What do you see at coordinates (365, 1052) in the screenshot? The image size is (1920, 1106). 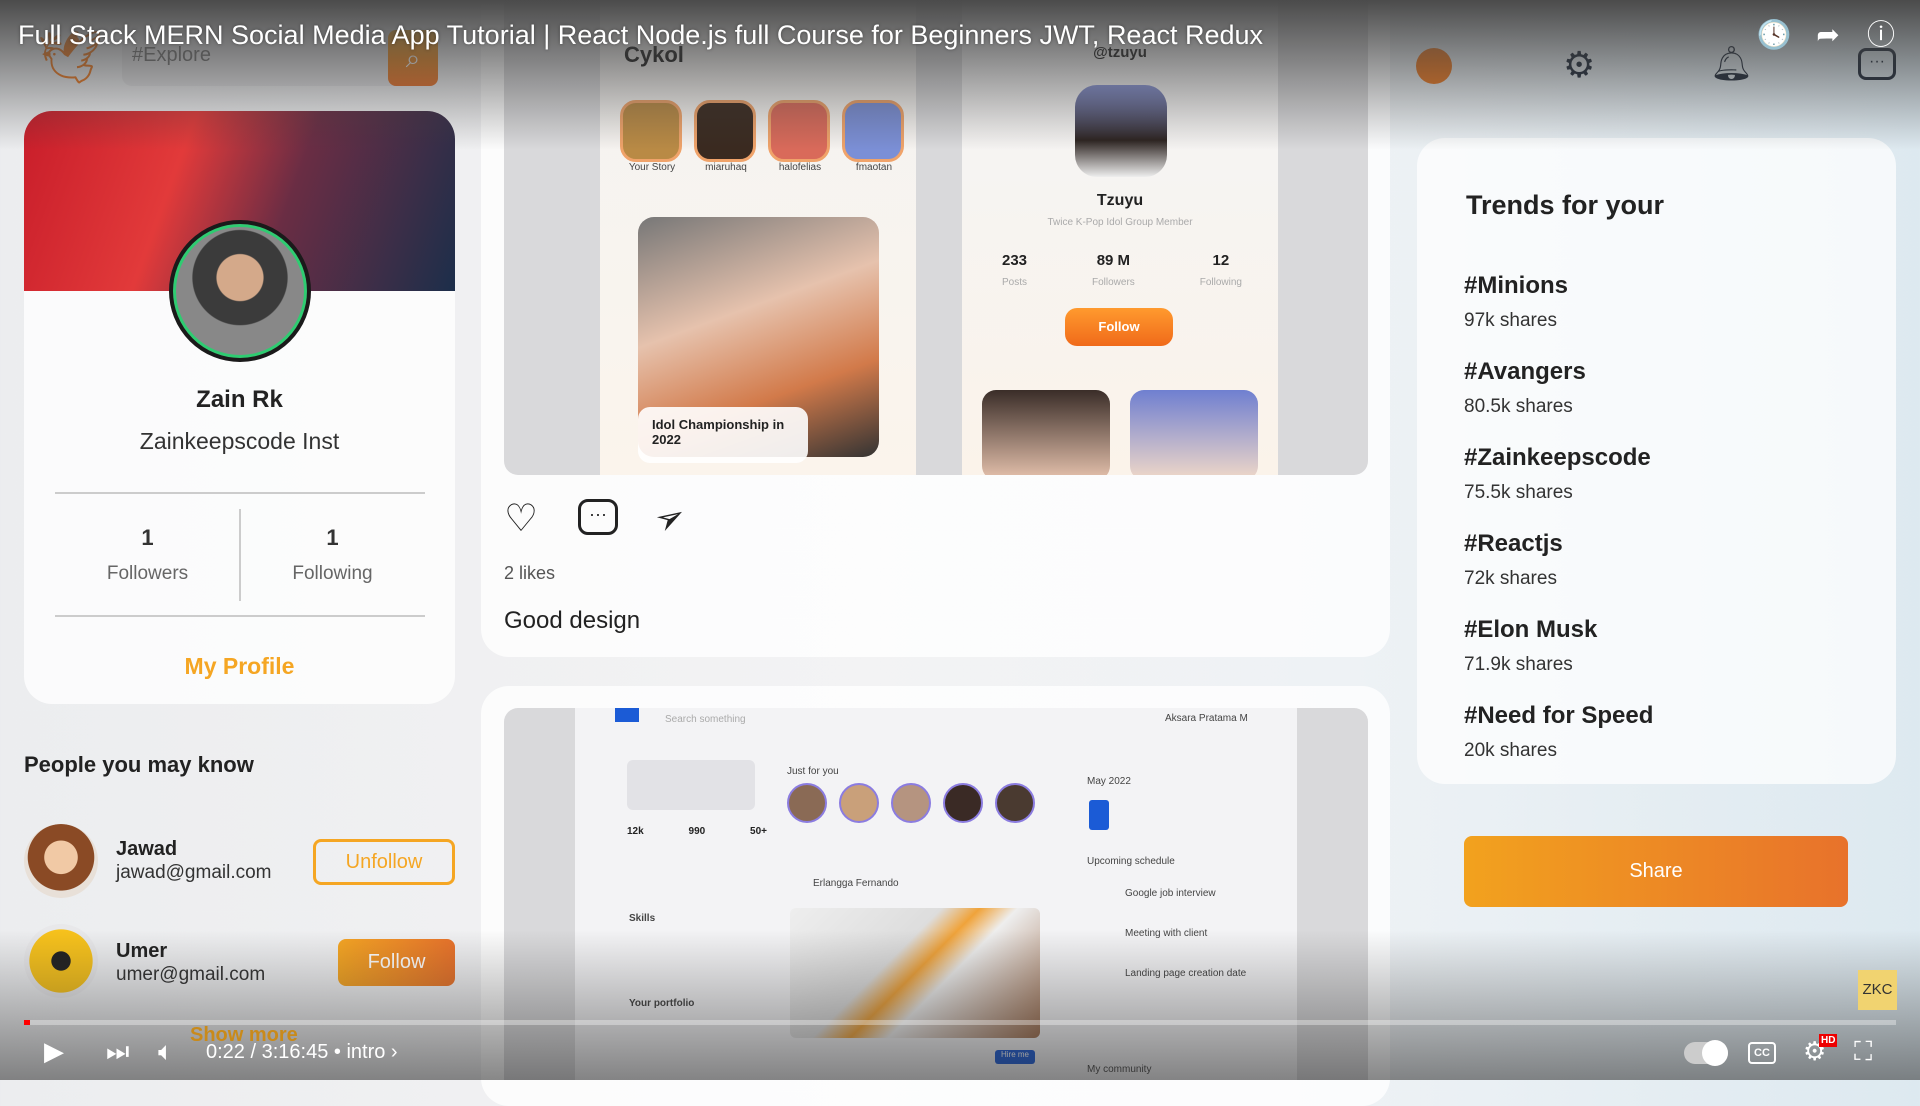 I see `chapter-label: intro` at bounding box center [365, 1052].